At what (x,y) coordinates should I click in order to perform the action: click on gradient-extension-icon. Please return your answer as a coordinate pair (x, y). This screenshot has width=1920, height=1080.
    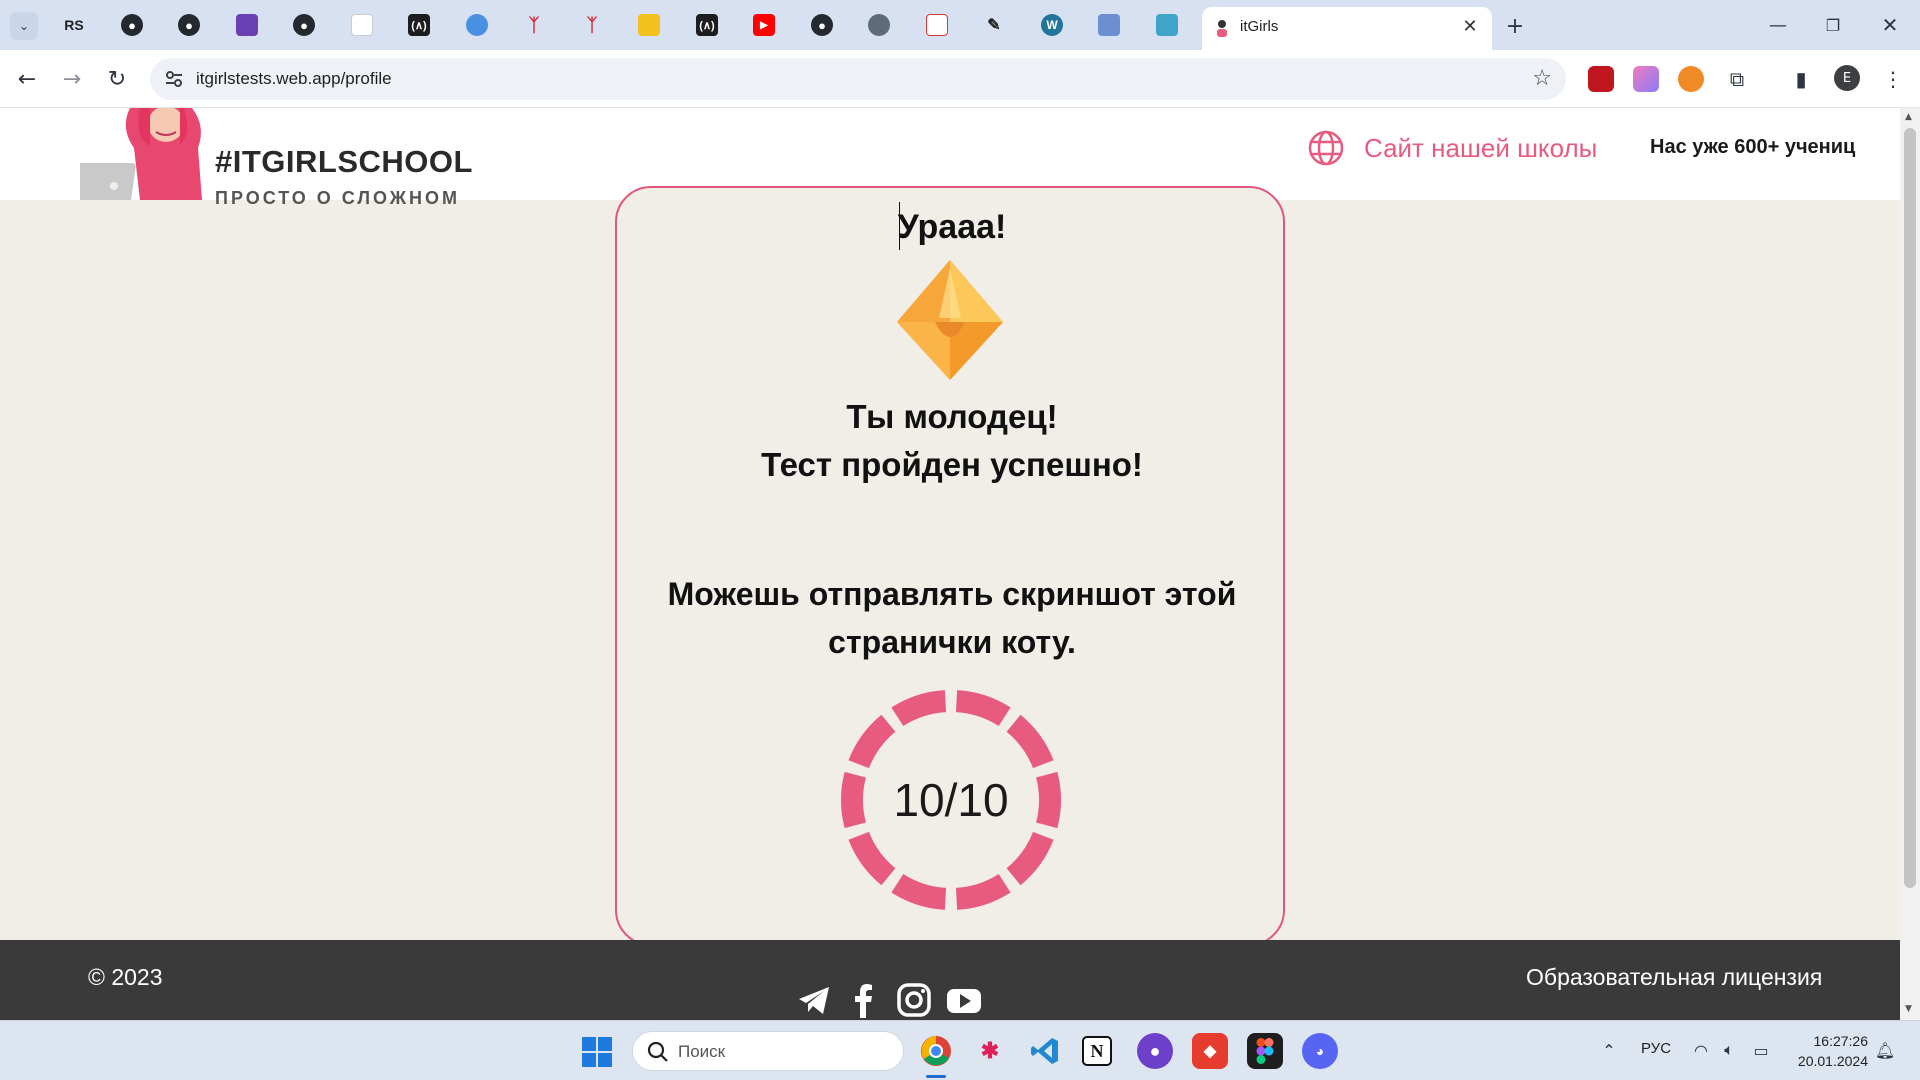
    Looking at the image, I should click on (1646, 79).